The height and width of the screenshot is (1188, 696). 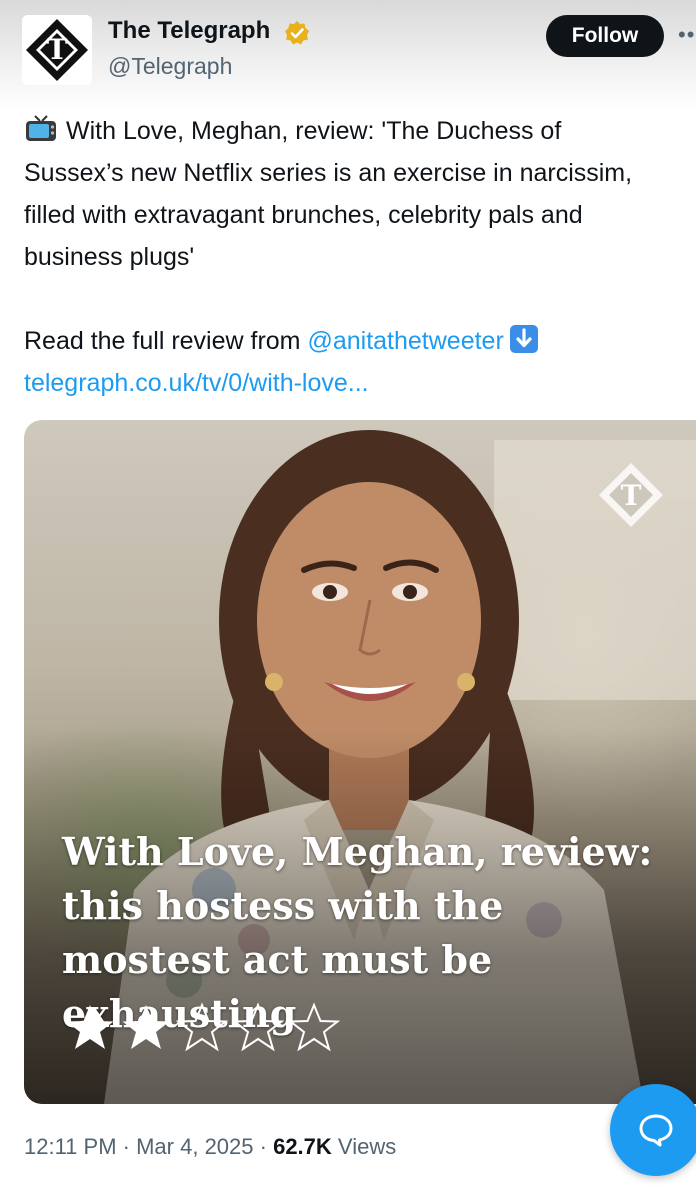 I want to click on chat-bubble-icon, so click(x=656, y=1130).